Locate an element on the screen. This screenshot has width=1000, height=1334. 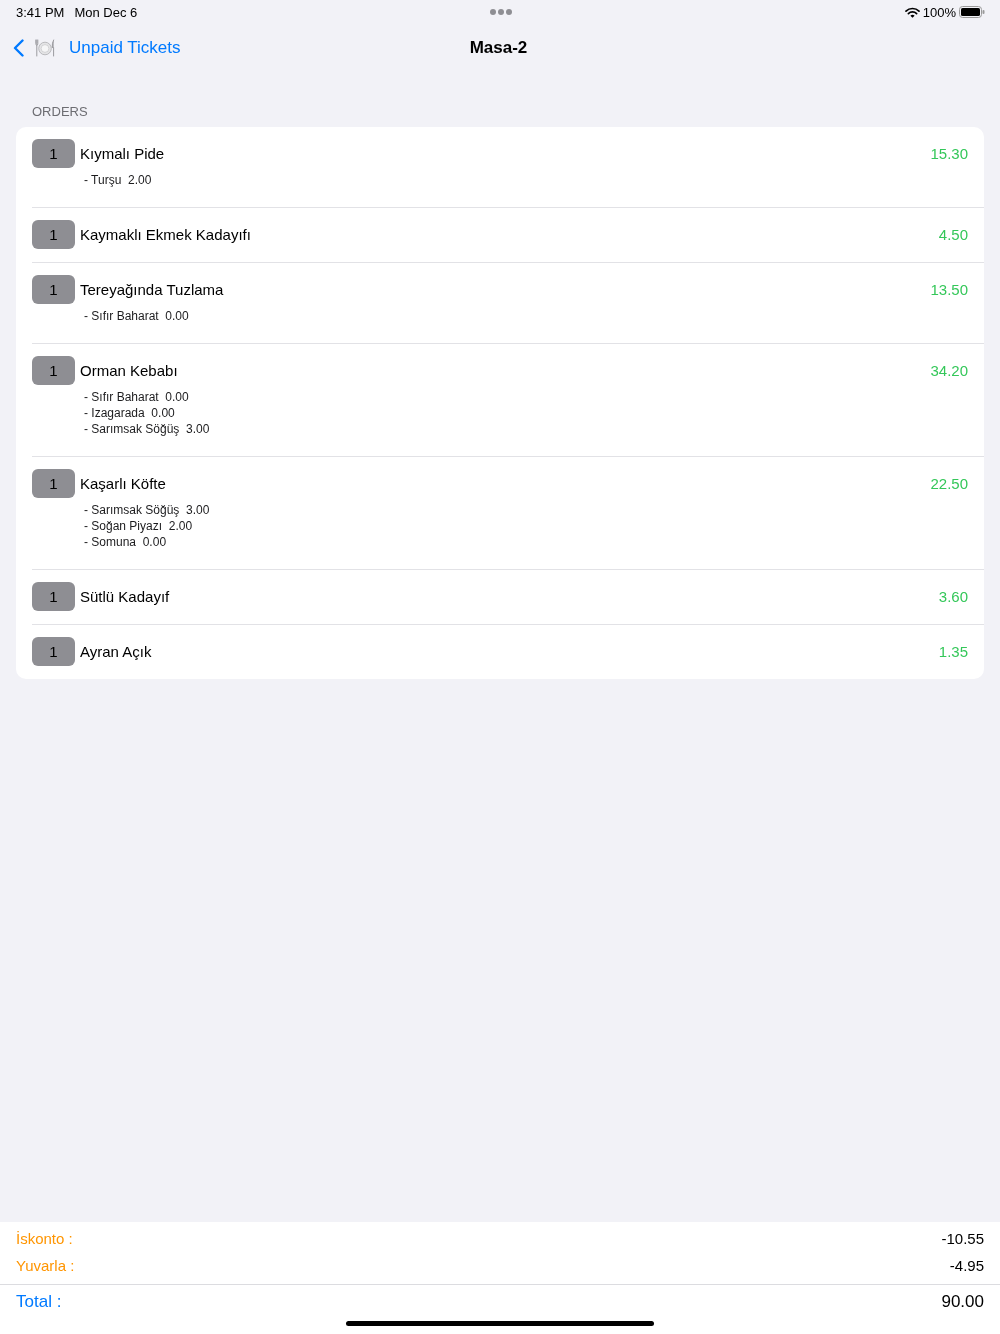
item-price: 13.50 is located at coordinates (949, 289).